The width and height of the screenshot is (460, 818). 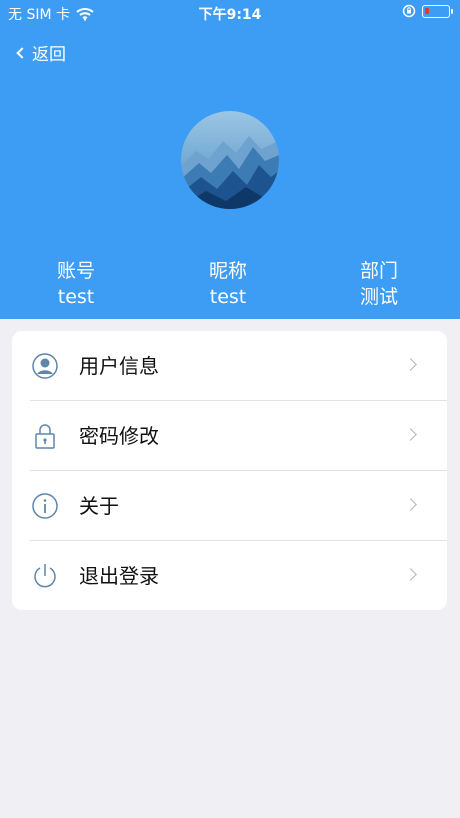 What do you see at coordinates (378, 271) in the screenshot?
I see `department-label: 部门` at bounding box center [378, 271].